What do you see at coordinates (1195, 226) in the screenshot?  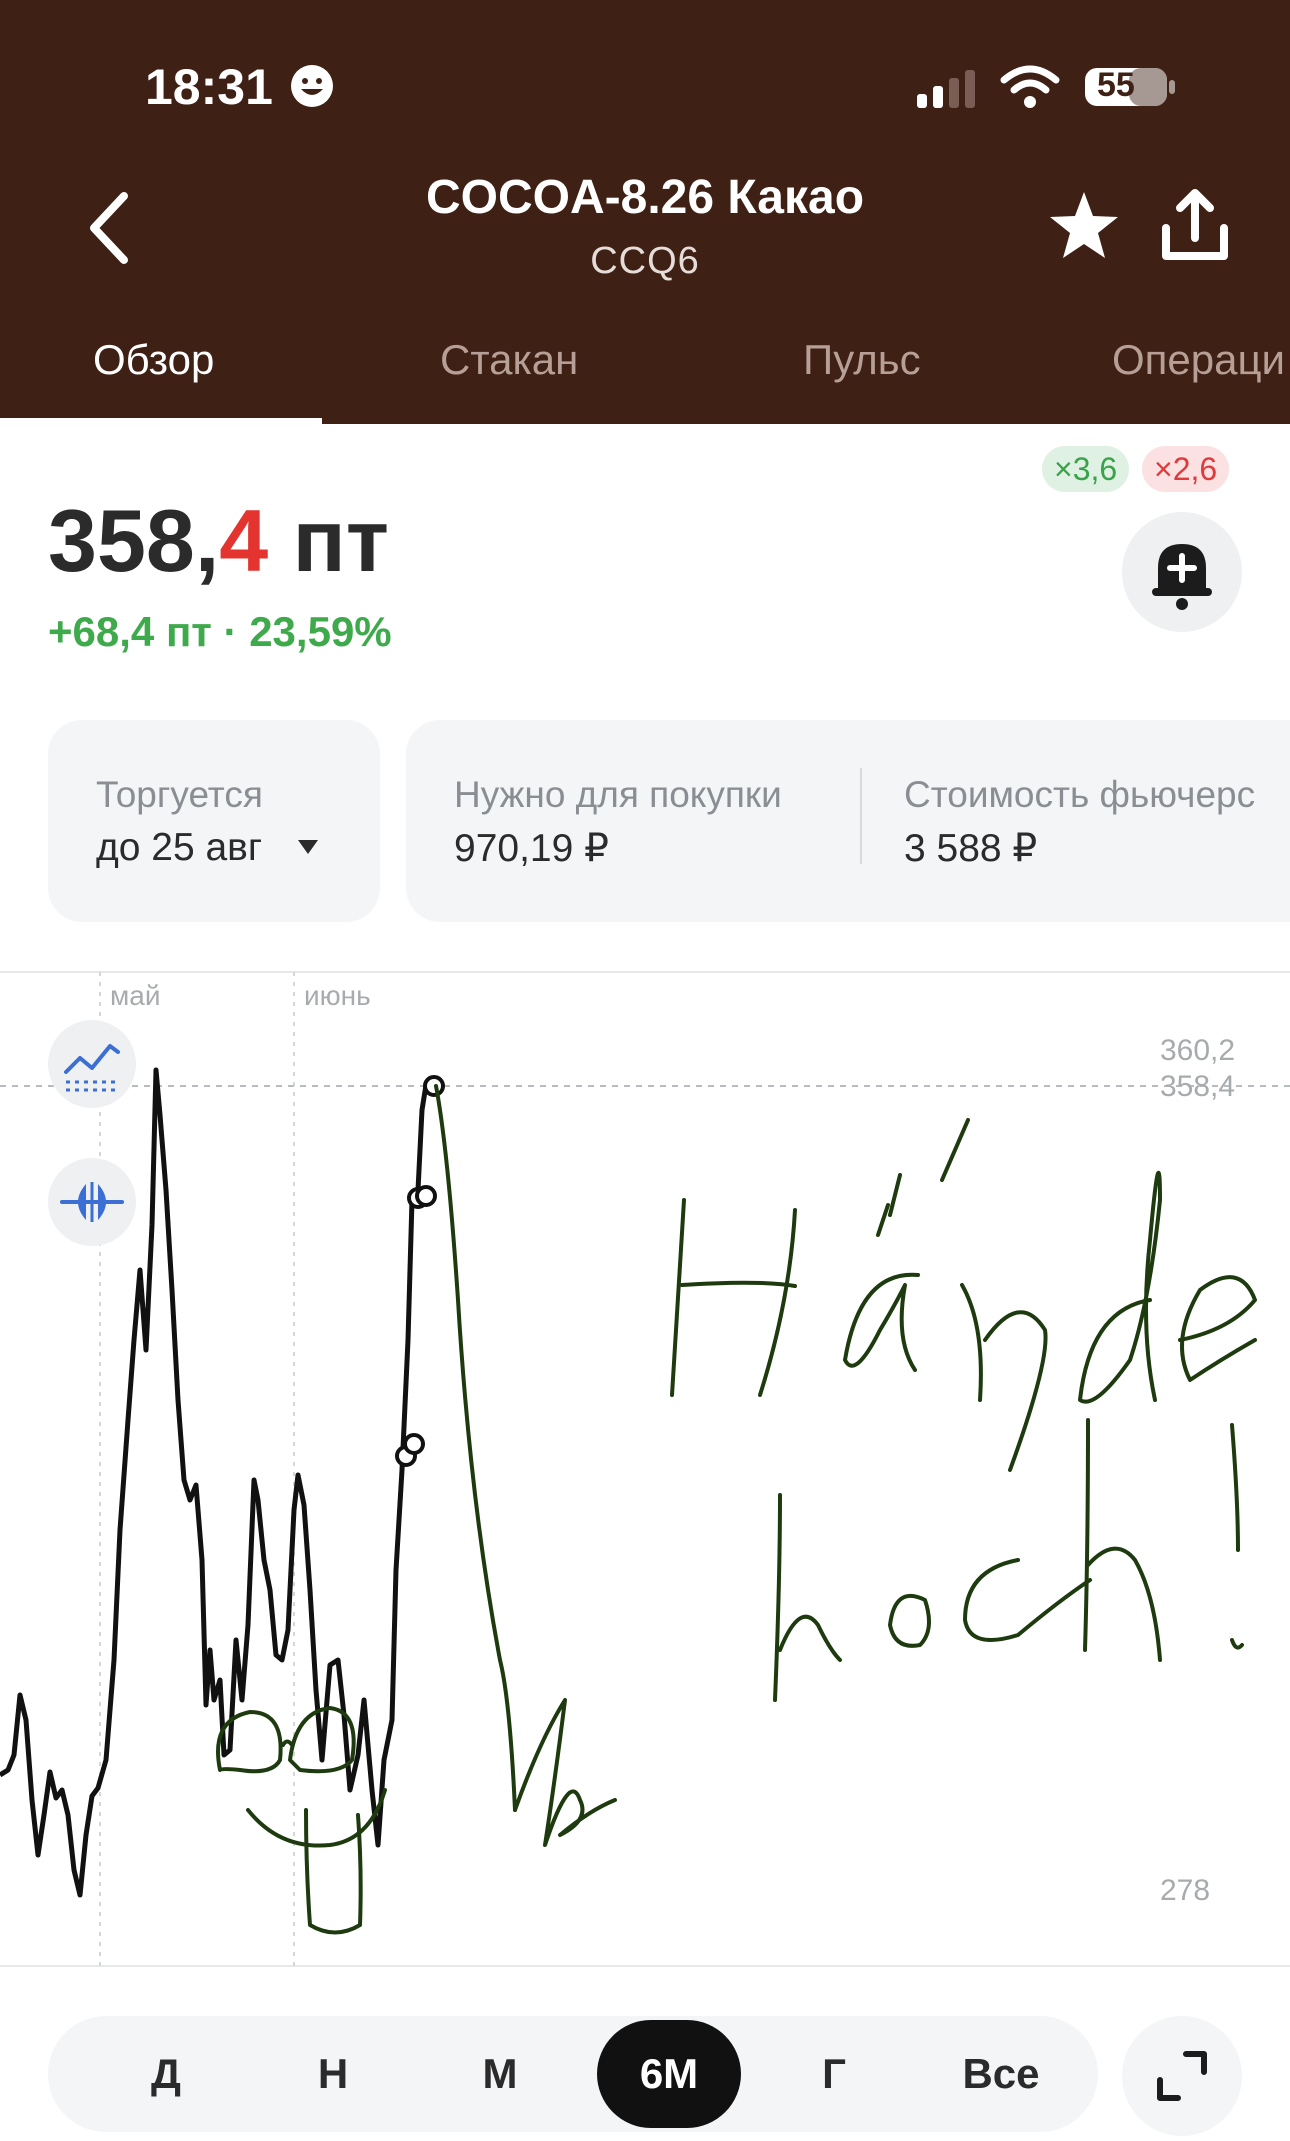 I see `share-icon` at bounding box center [1195, 226].